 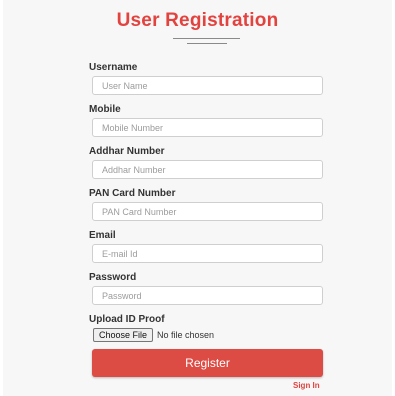 What do you see at coordinates (123, 335) in the screenshot?
I see `choose-file-button: Choose File` at bounding box center [123, 335].